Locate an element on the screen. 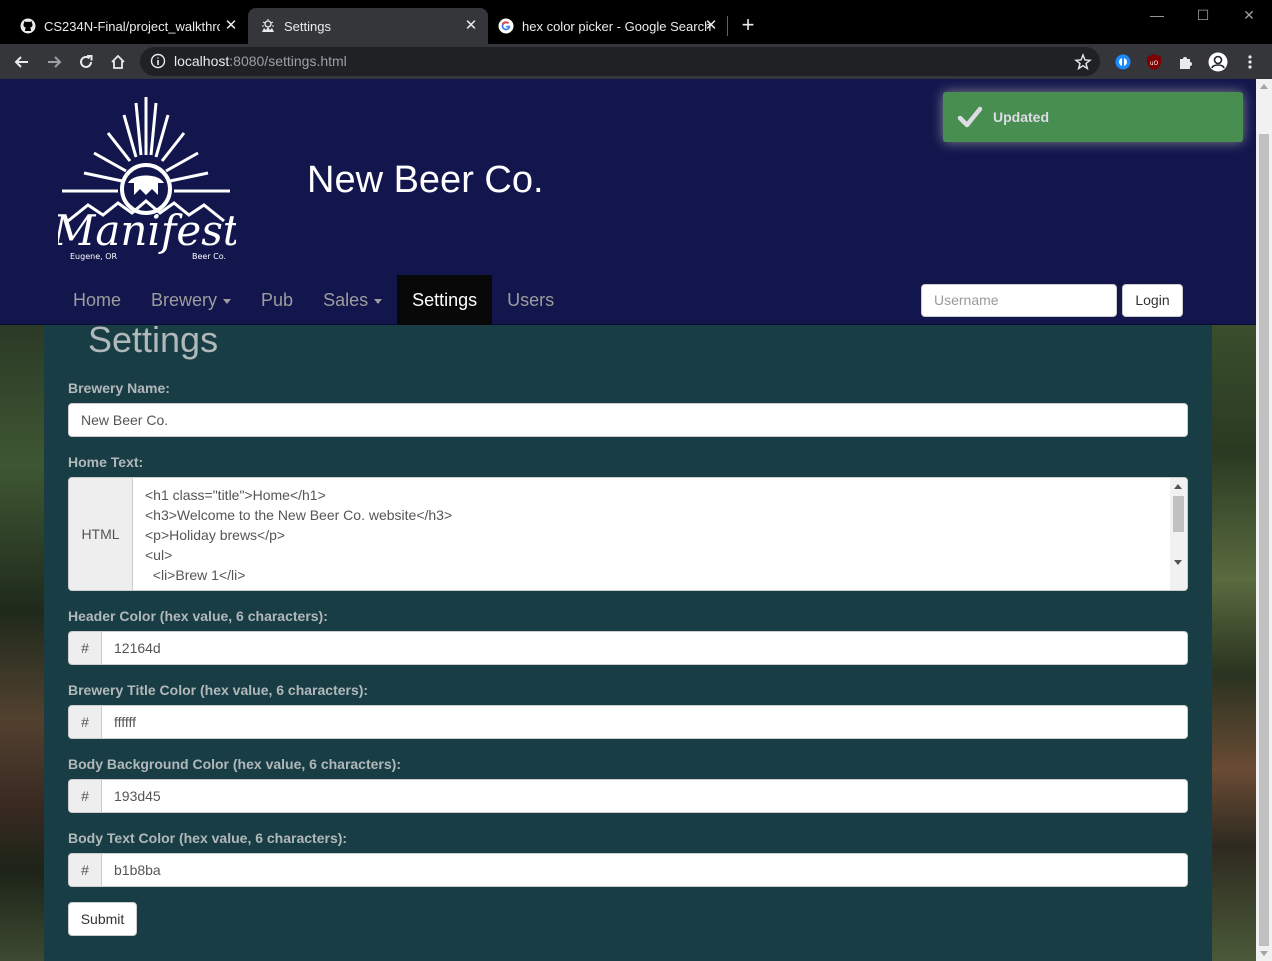 This screenshot has width=1272, height=961. toast-message: Updated is located at coordinates (1021, 117).